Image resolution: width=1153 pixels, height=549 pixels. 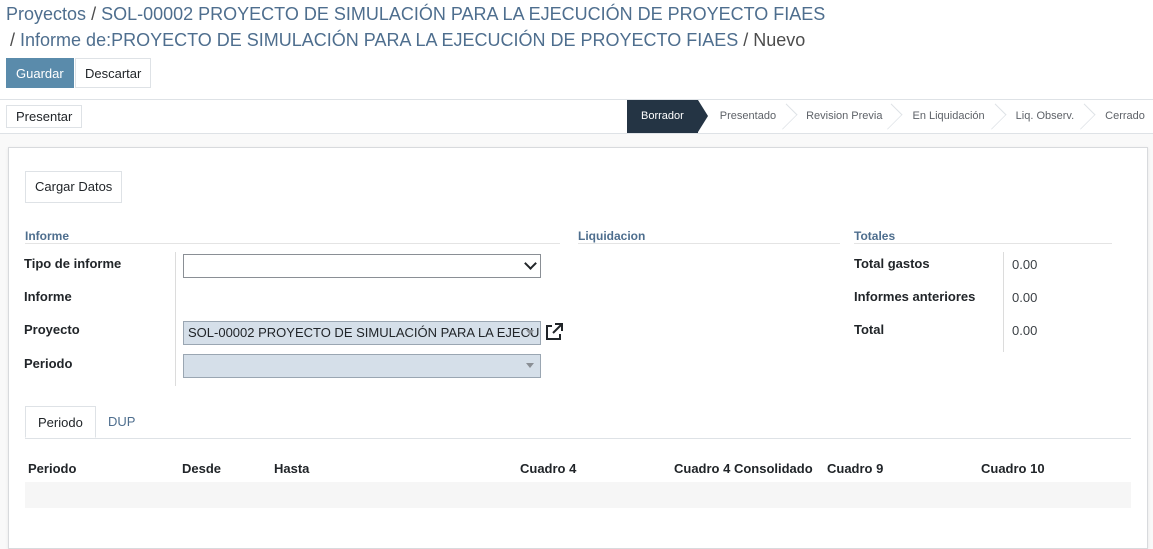 I want to click on chevron-down-icon, so click(x=530, y=263).